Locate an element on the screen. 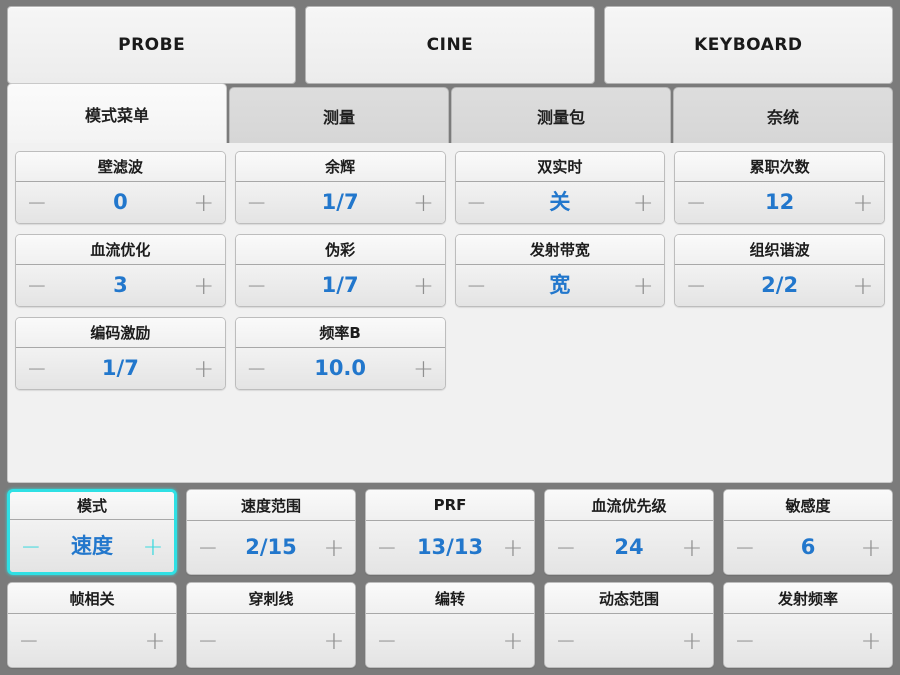  tab-system-label: 奈统 is located at coordinates (782, 117).